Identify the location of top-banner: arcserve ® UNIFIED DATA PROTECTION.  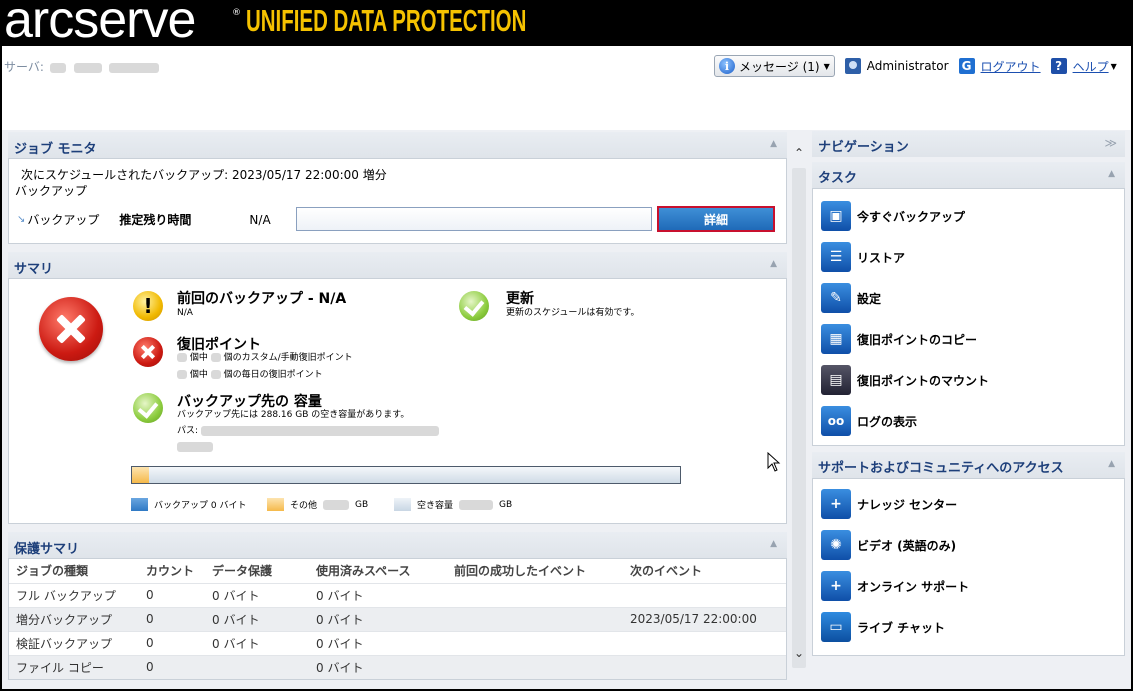
(566, 24).